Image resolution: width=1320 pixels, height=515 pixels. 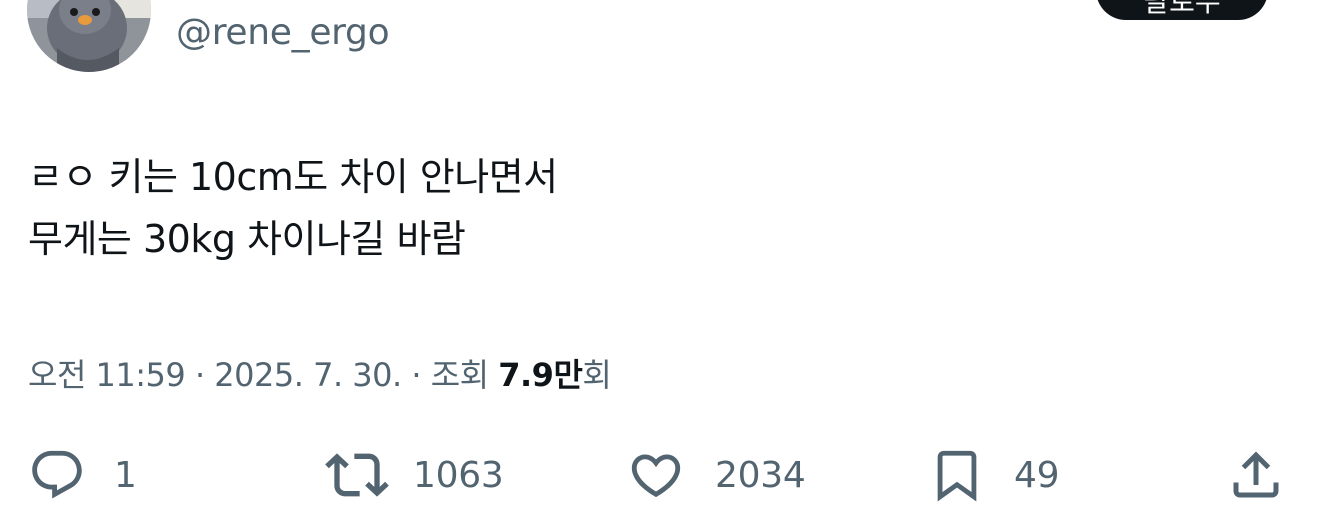 I want to click on tweet-text-line: ㄹㅇ 키는 10cm도 차이 안나면서, so click(x=293, y=177).